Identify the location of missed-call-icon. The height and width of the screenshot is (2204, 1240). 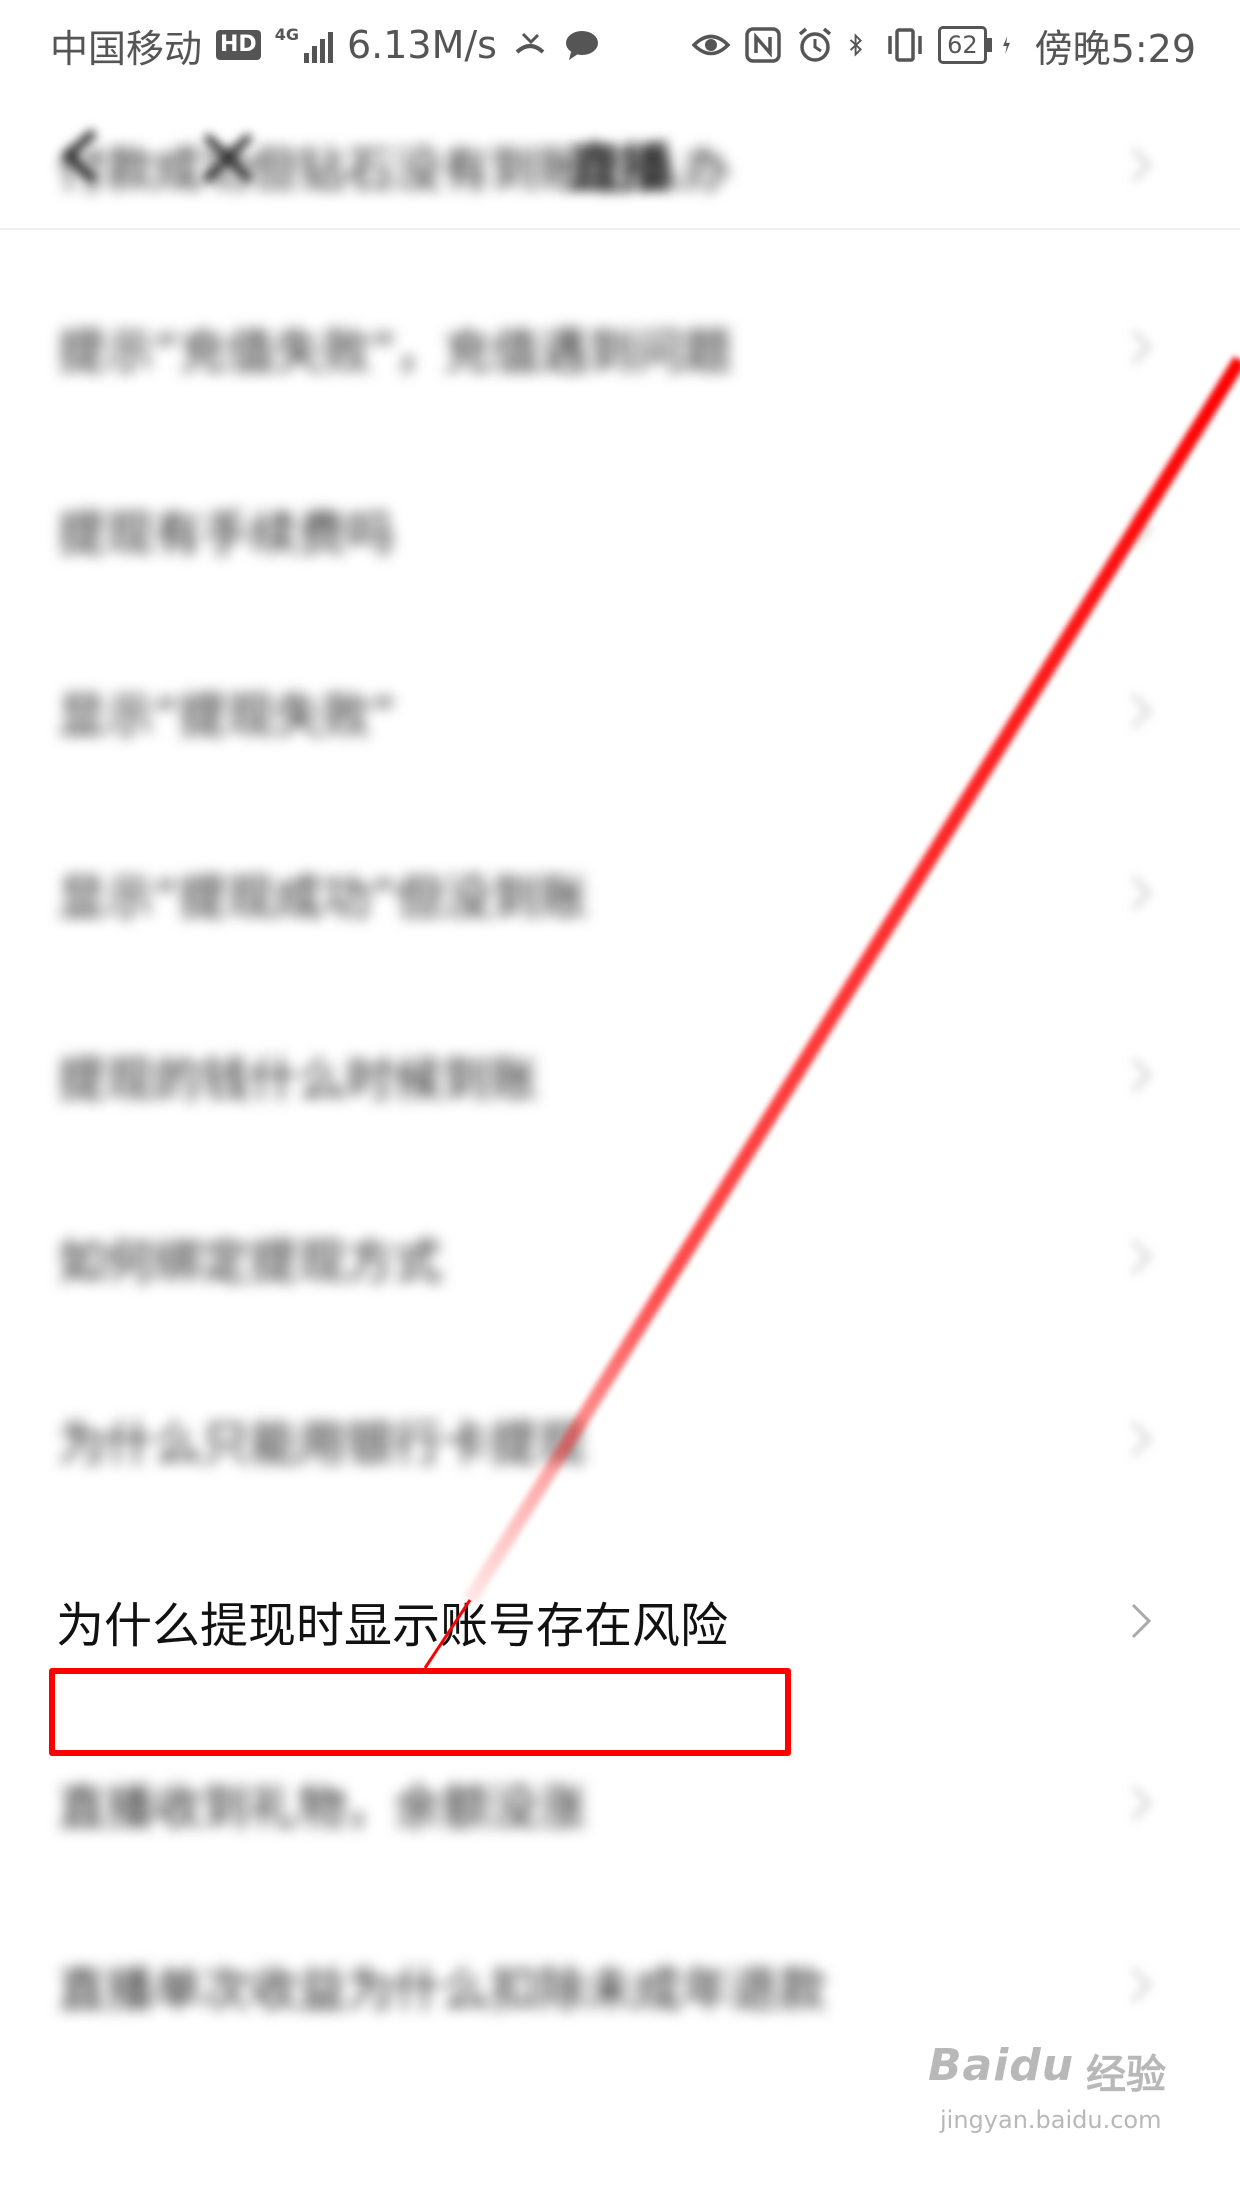
(530, 43).